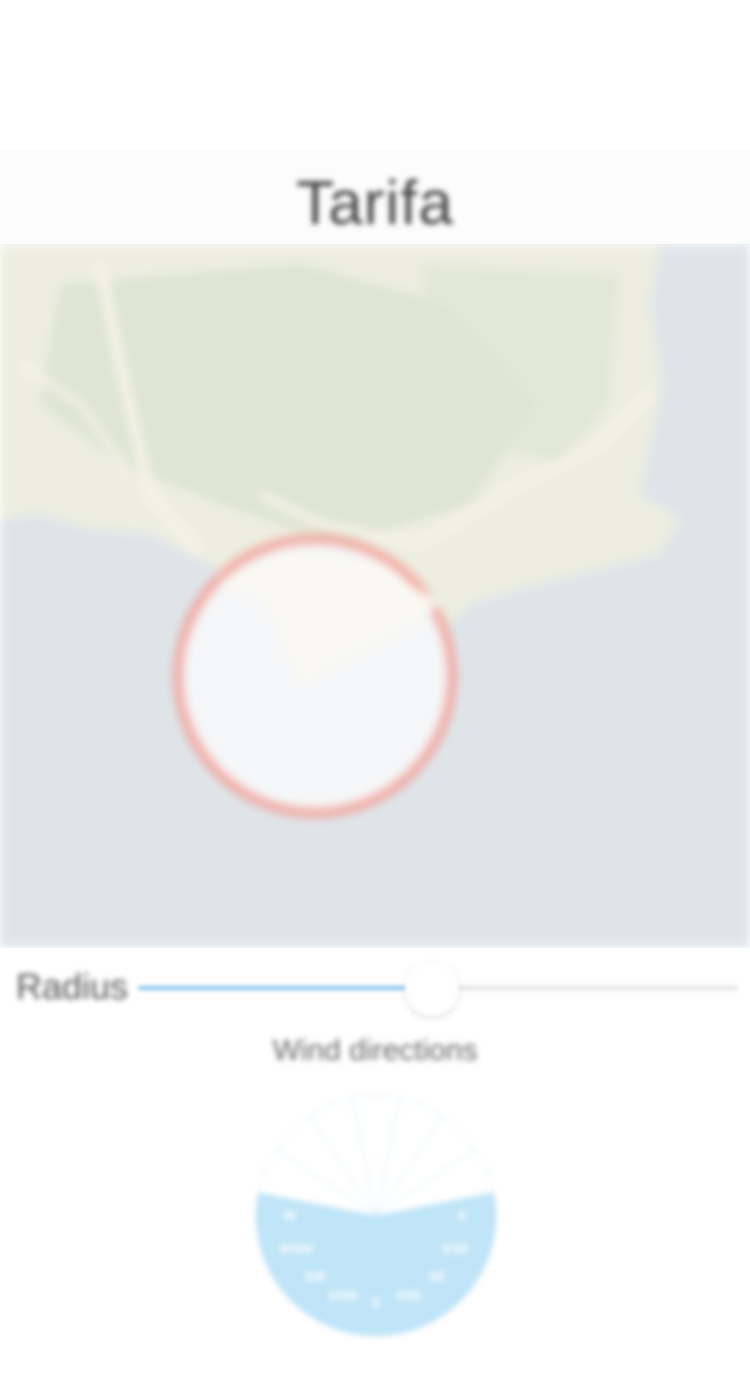 This screenshot has width=750, height=1400. What do you see at coordinates (343, 1135) in the screenshot?
I see `wind-sector-label: NNW` at bounding box center [343, 1135].